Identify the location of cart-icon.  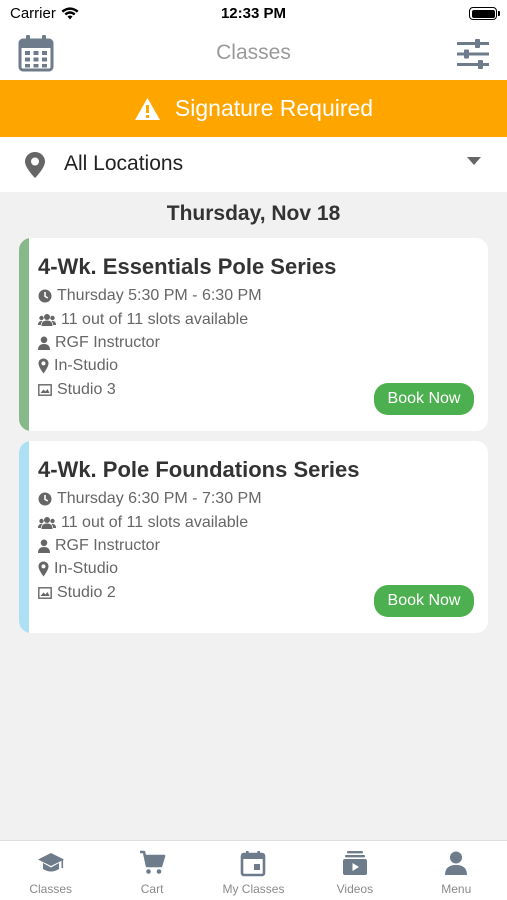
(153, 862).